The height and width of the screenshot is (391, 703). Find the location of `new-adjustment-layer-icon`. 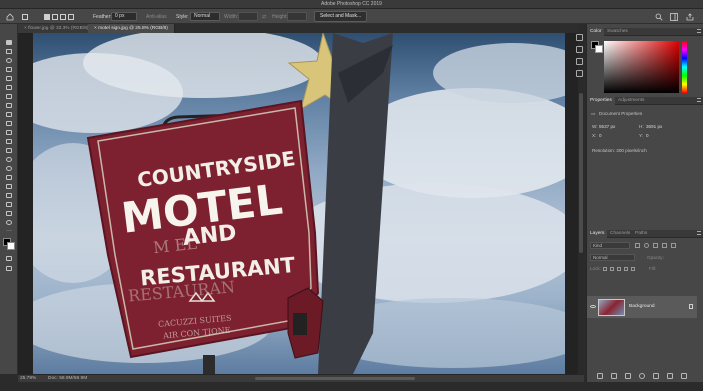

new-adjustment-layer-icon is located at coordinates (642, 376).